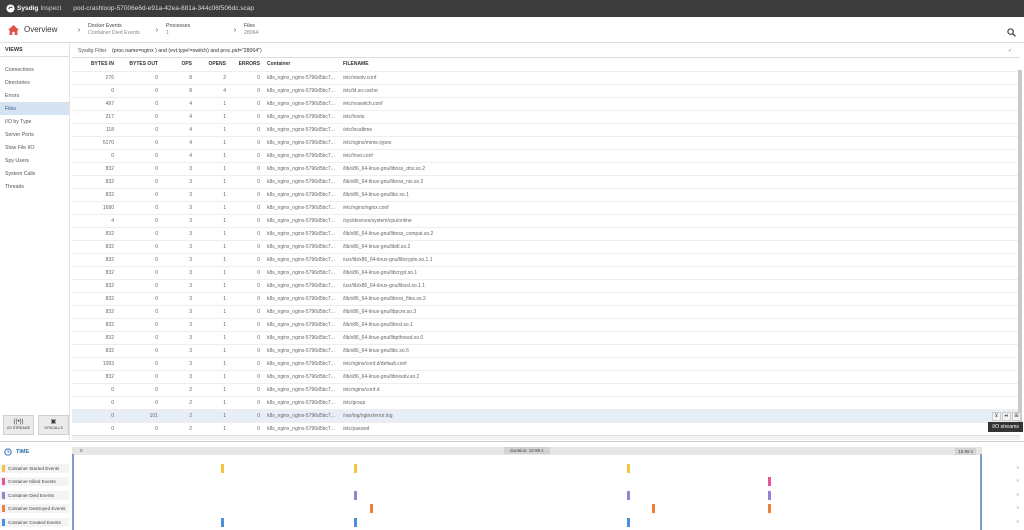  I want to click on sidebar-item-files: Files, so click(34, 108).